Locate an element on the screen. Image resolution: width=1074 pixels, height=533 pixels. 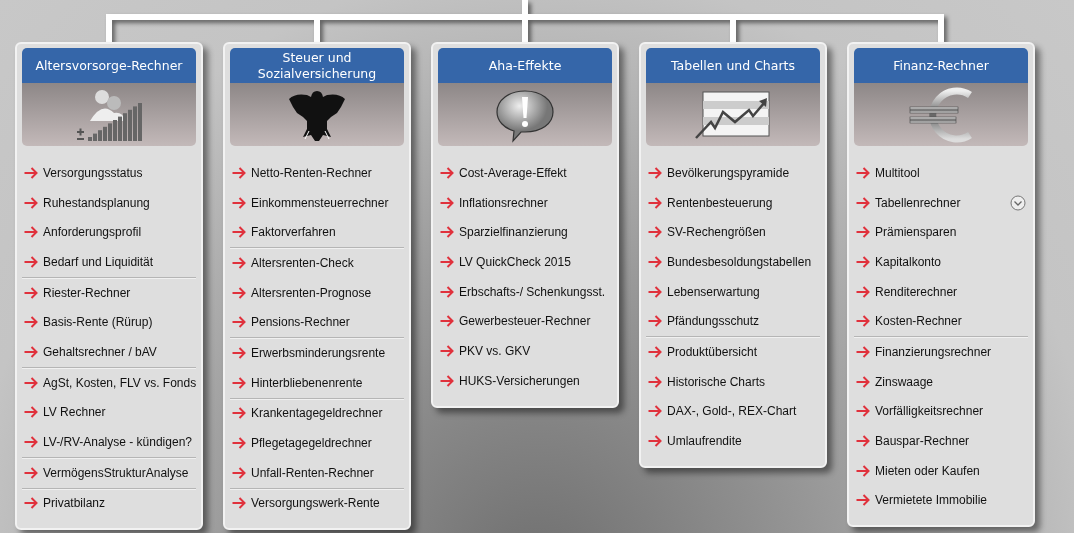
menu-link: Altersrenten-Prognose is located at coordinates (327, 292).